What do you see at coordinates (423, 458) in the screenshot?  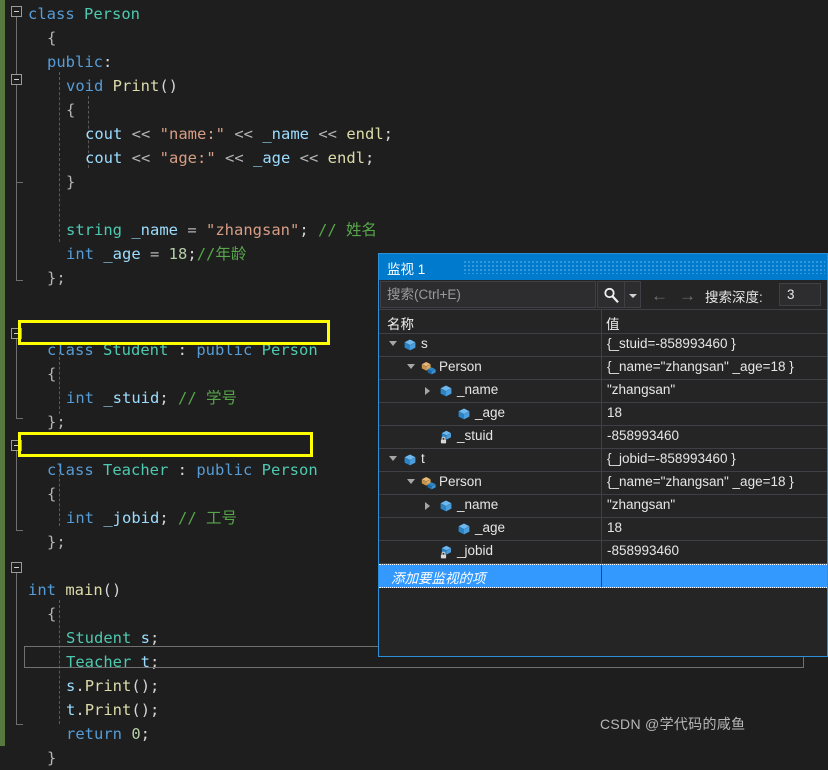 I see `watch-item-name: t` at bounding box center [423, 458].